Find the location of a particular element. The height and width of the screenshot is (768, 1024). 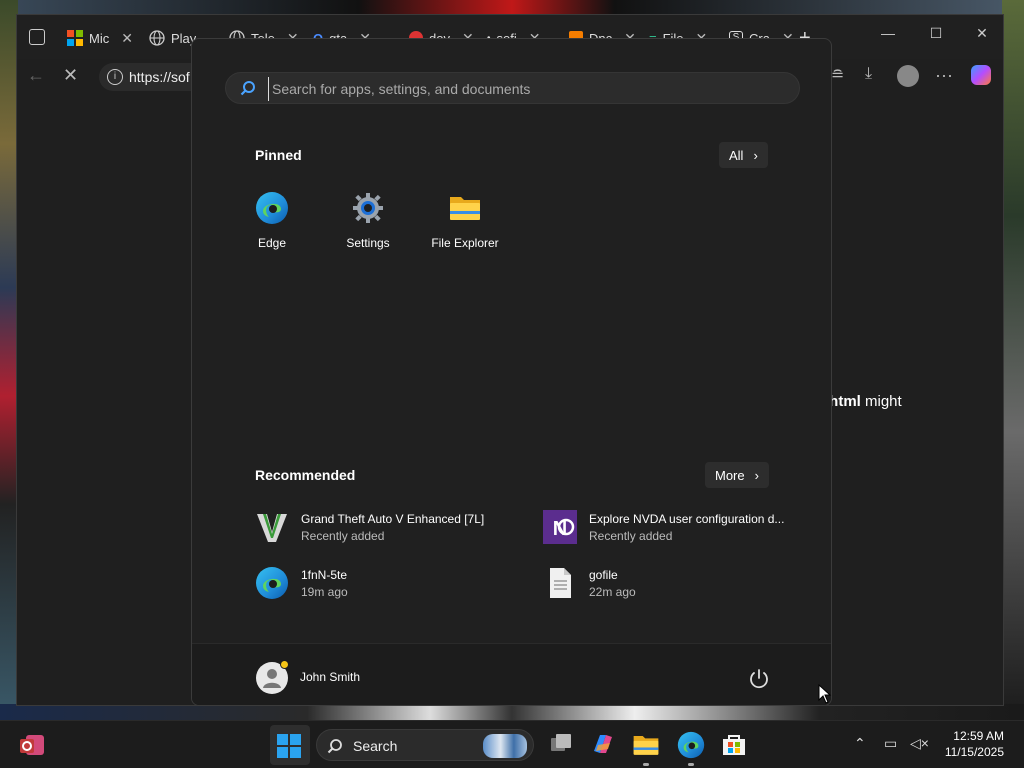

tab-label: Mic is located at coordinates (99, 38).